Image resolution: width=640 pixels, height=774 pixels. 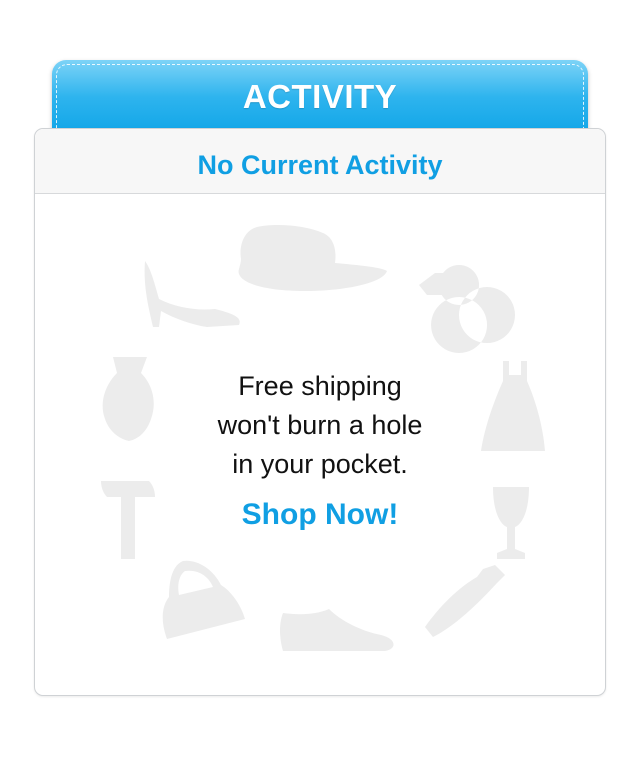 I want to click on dress-icon, so click(x=513, y=406).